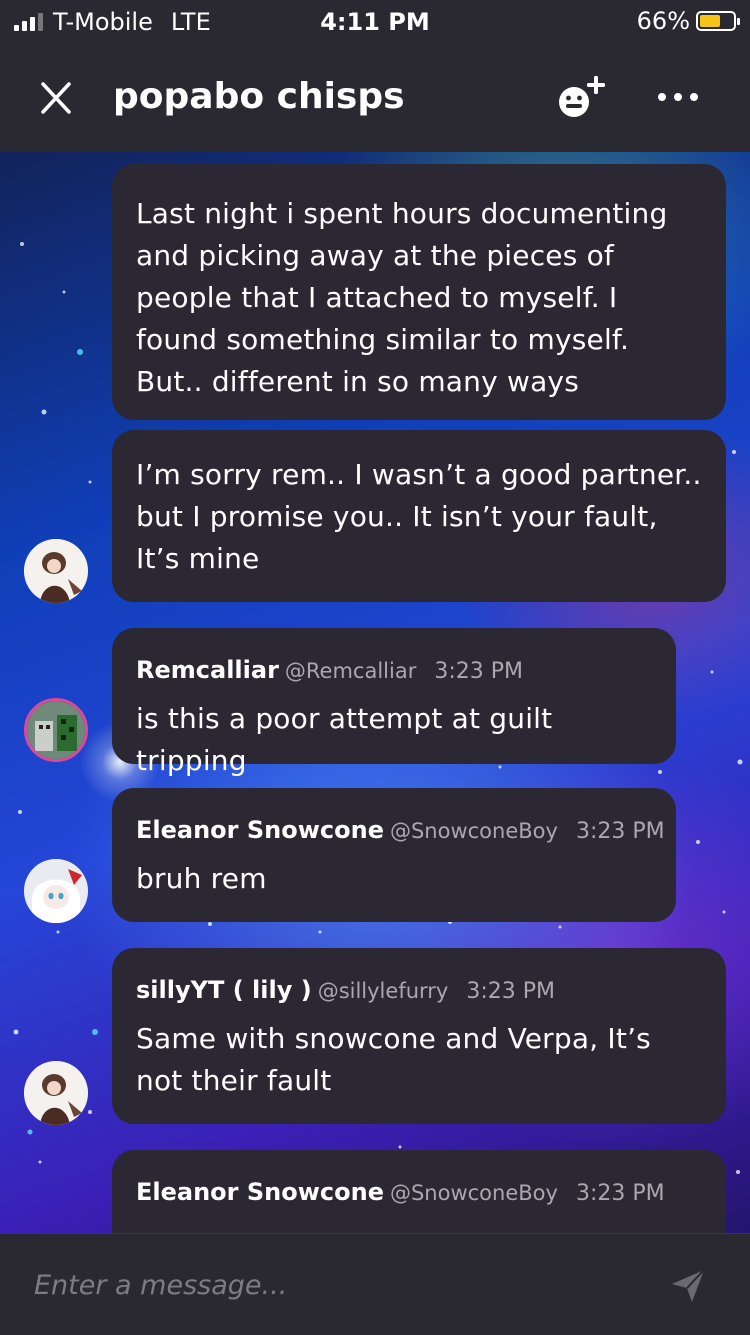 This screenshot has height=1335, width=750. What do you see at coordinates (375, 21) in the screenshot?
I see `status-bar: T-Mobile LTE 4:11 PM 66%` at bounding box center [375, 21].